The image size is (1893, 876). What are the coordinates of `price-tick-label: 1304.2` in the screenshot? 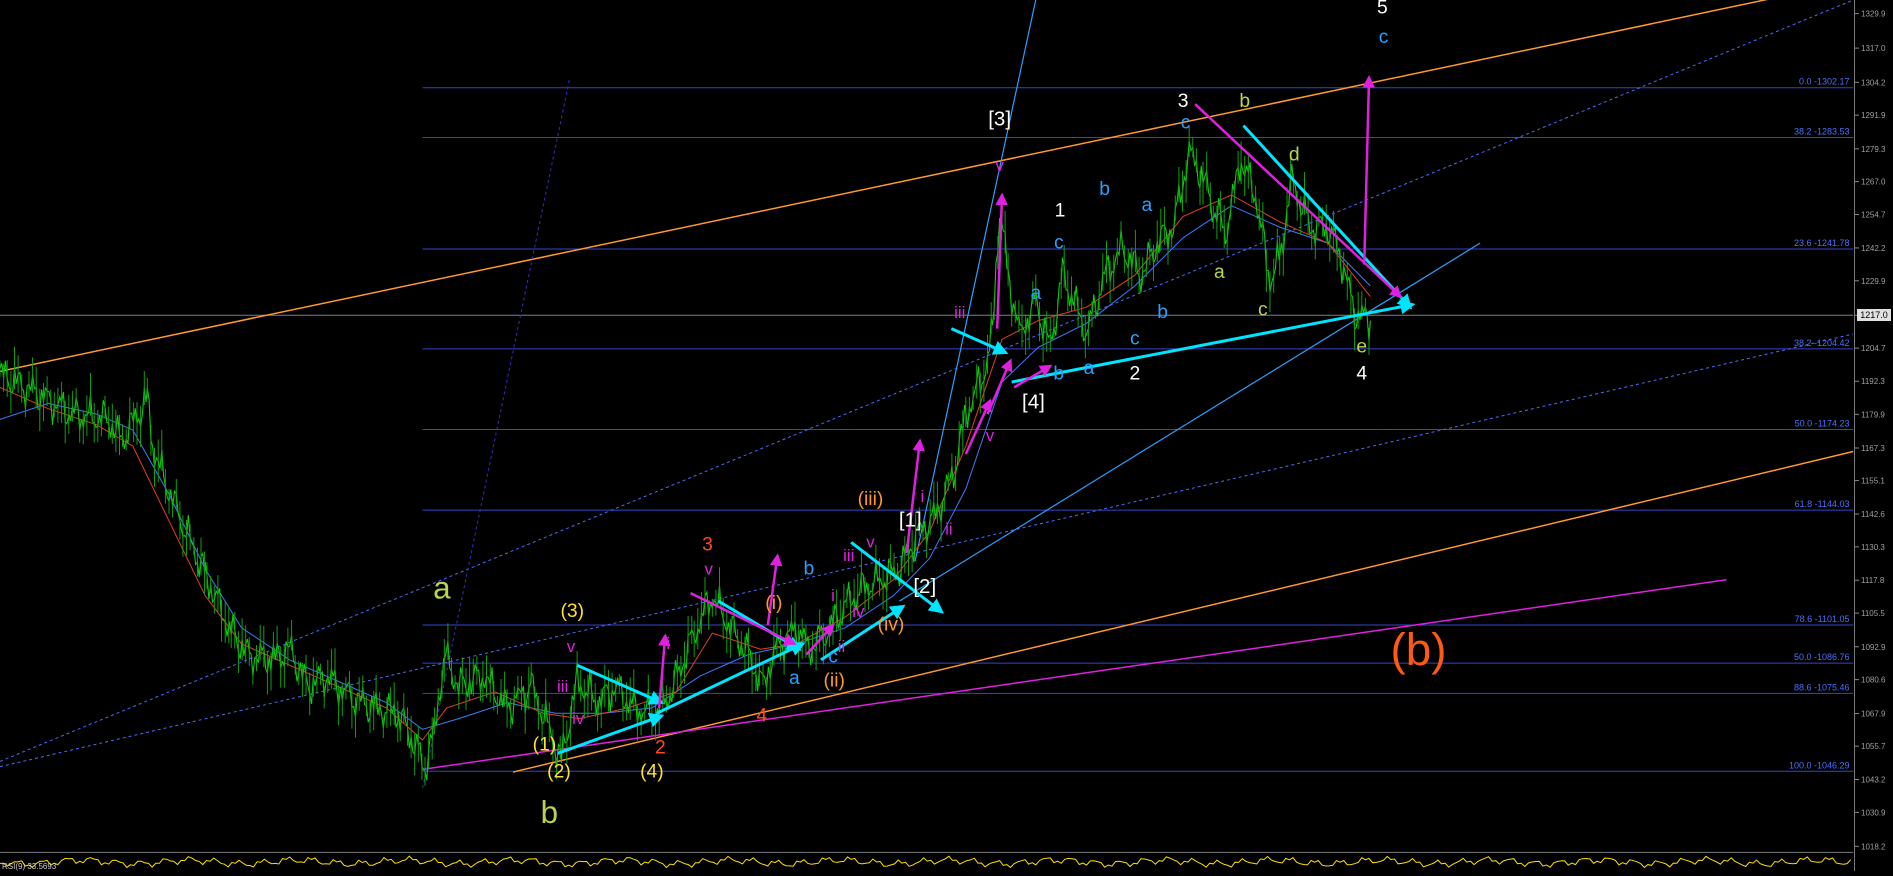 It's located at (1873, 82).